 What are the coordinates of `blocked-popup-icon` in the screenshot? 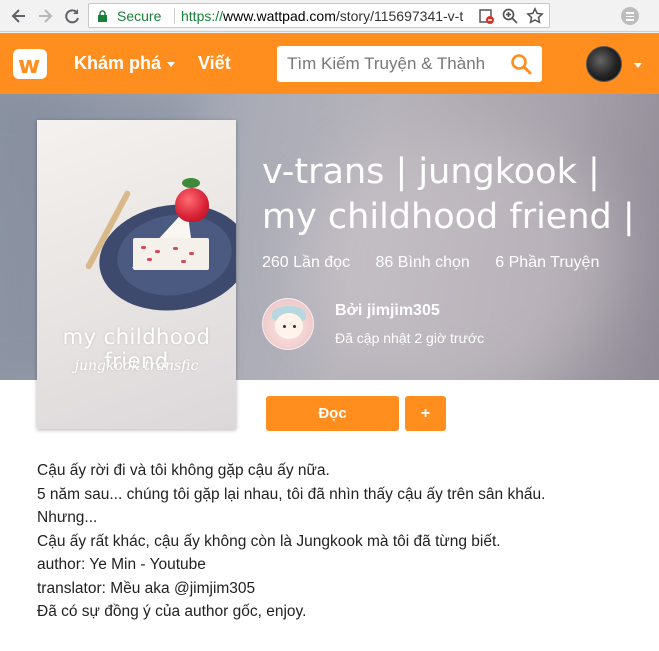 It's located at (486, 16).